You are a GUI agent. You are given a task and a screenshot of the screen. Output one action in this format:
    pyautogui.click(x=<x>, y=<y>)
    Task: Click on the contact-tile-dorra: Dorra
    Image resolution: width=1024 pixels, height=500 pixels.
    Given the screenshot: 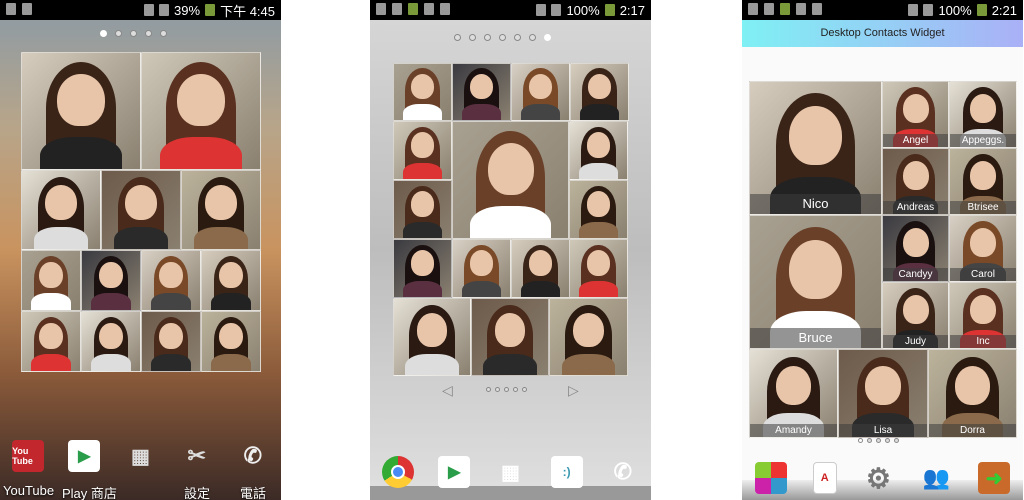 What is the action you would take?
    pyautogui.click(x=972, y=393)
    